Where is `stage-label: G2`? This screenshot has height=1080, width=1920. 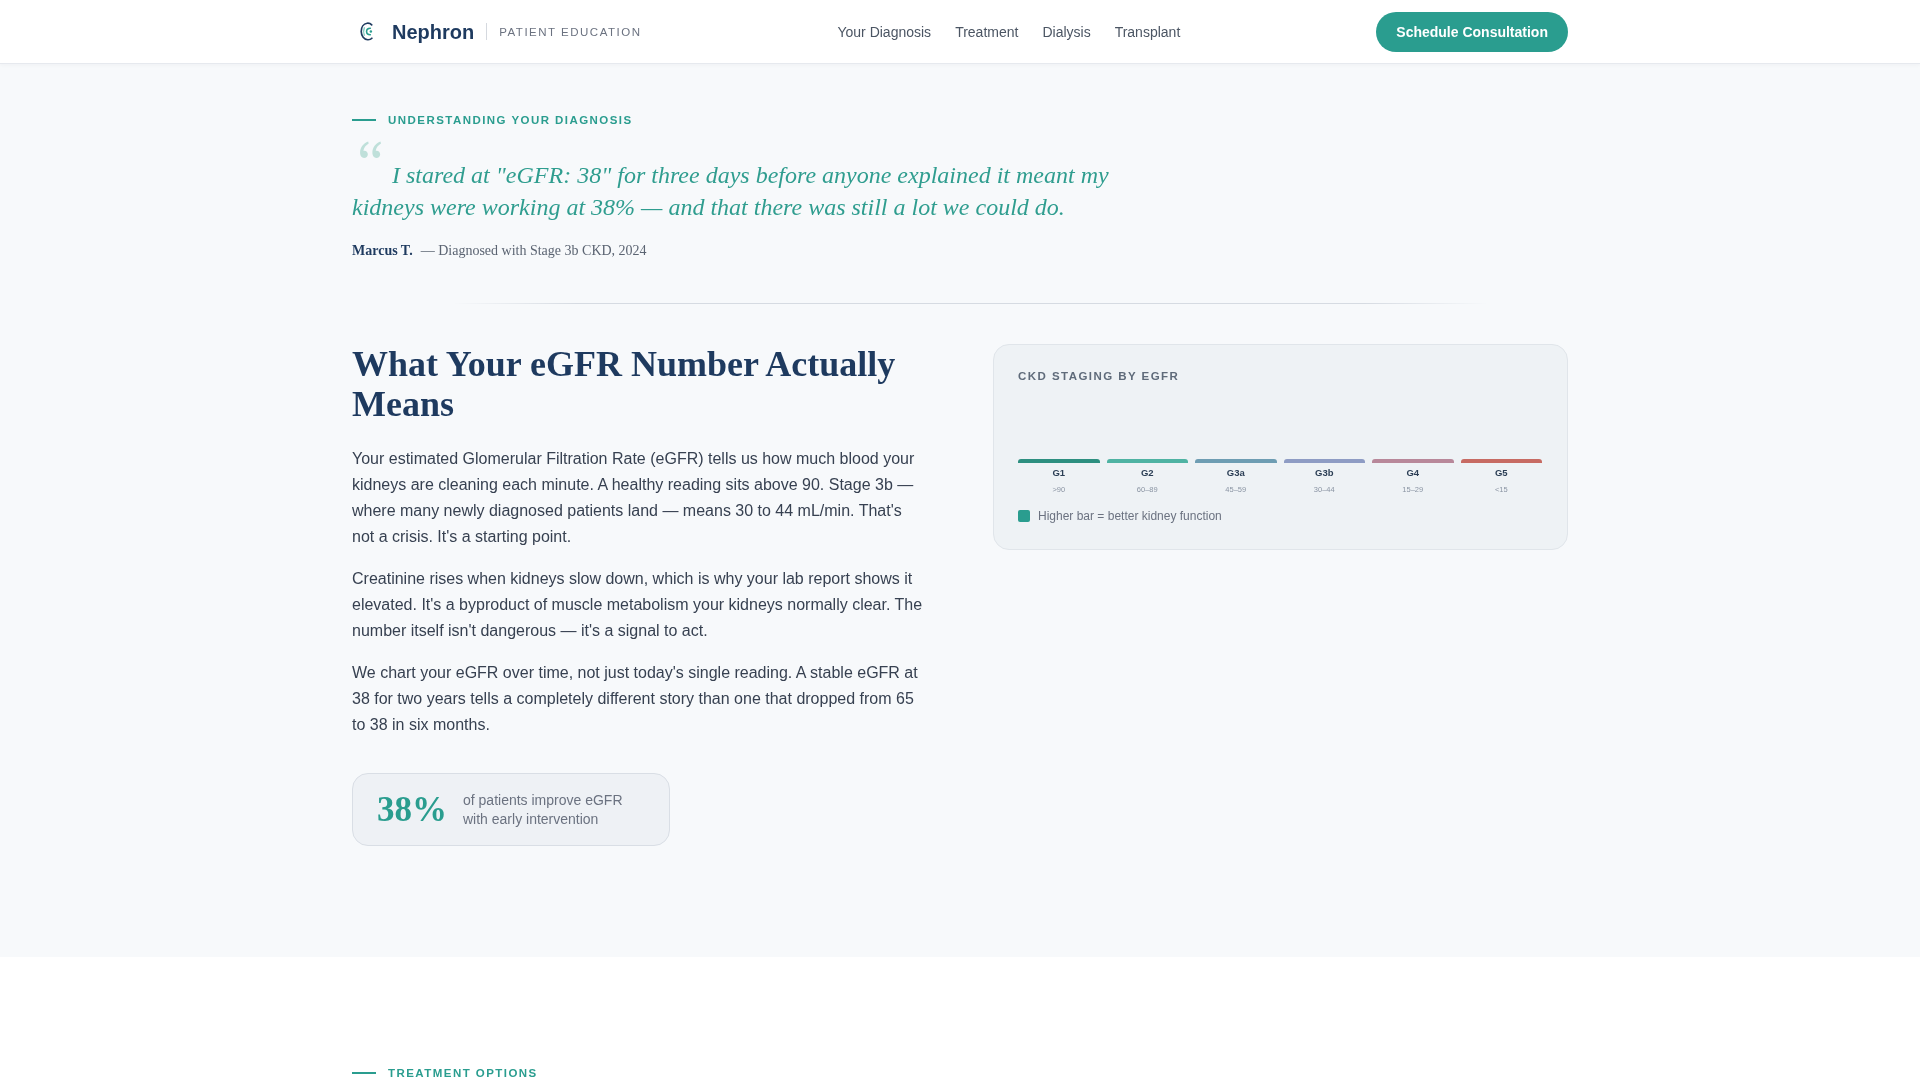
stage-label: G2 is located at coordinates (1147, 473).